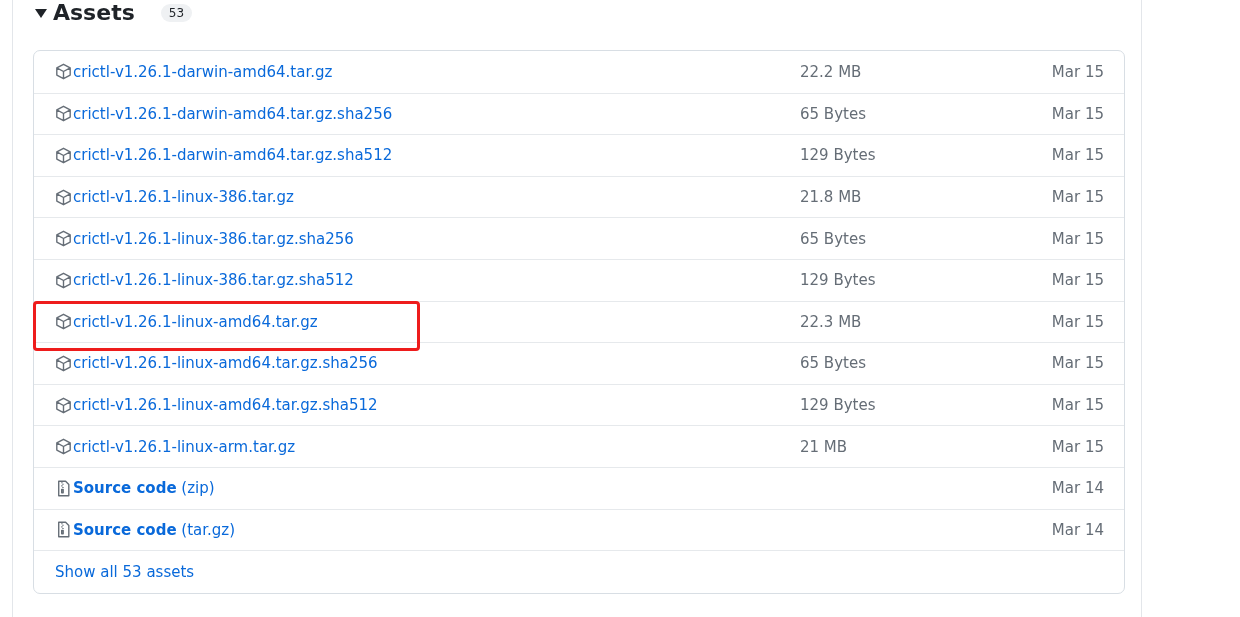 This screenshot has height=617, width=1240. Describe the element at coordinates (831, 321) in the screenshot. I see `file-size: 22.3 MB` at that location.